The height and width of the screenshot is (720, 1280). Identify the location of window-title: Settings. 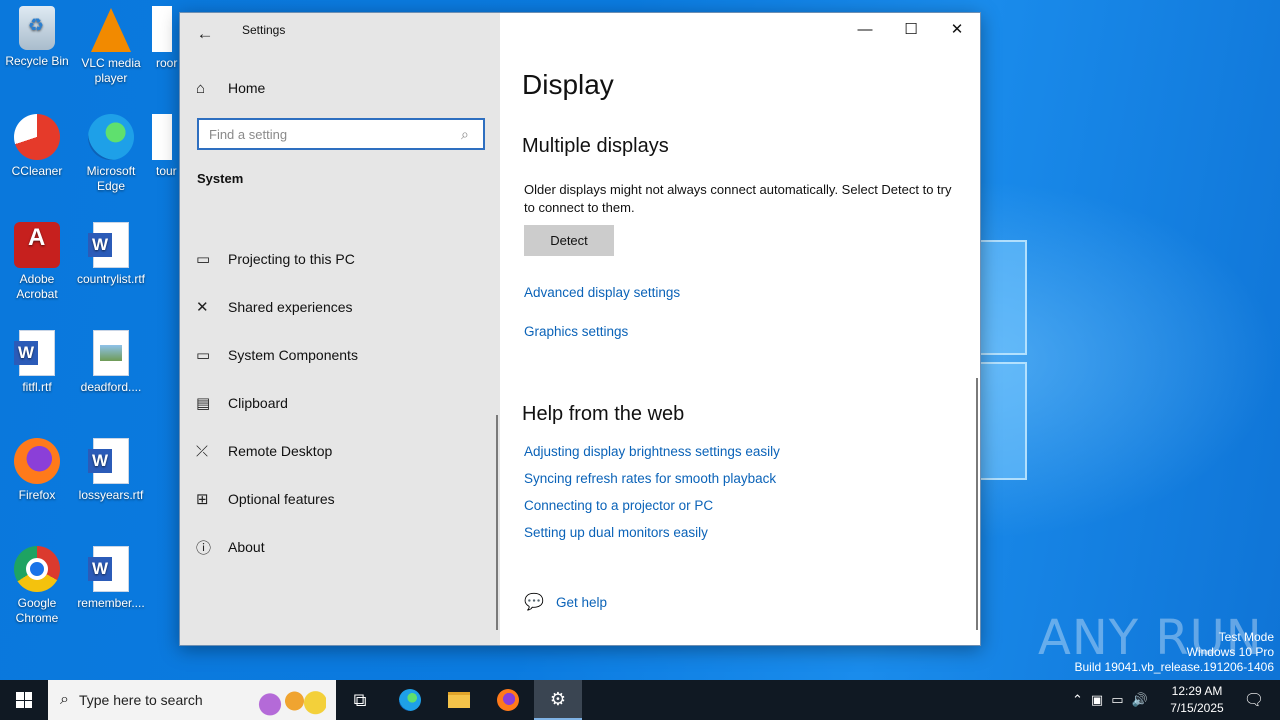
(264, 30).